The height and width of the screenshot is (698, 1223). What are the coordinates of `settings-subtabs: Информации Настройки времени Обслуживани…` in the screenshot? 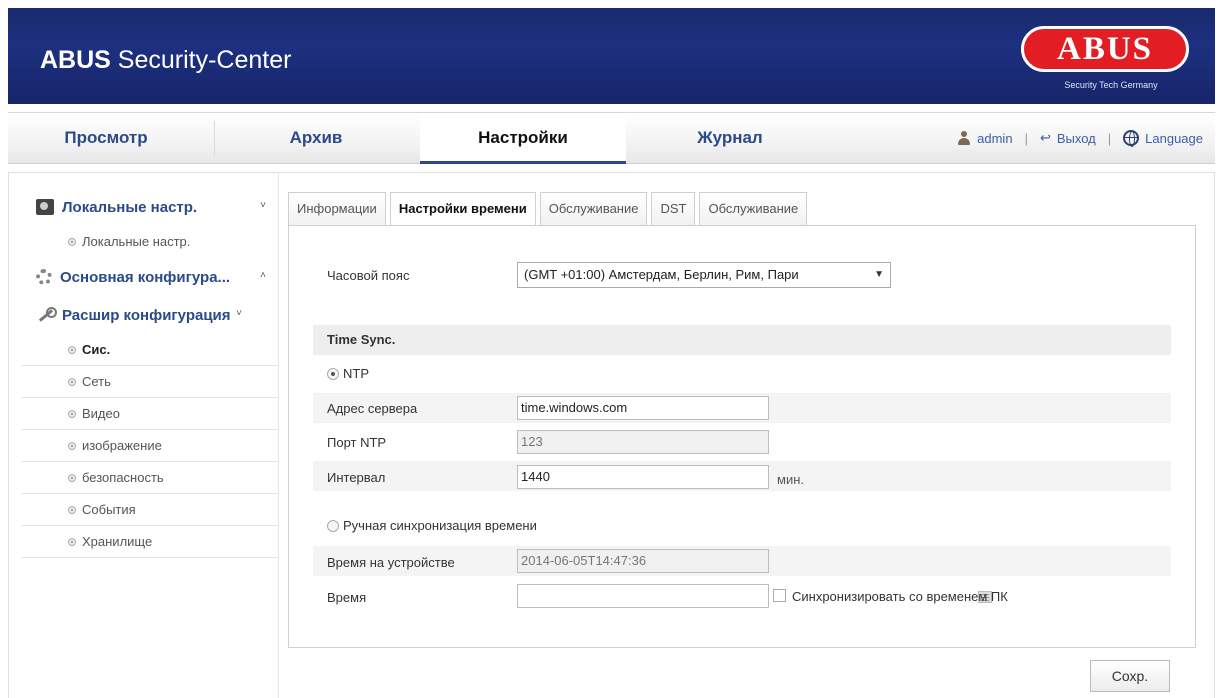 It's located at (549, 209).